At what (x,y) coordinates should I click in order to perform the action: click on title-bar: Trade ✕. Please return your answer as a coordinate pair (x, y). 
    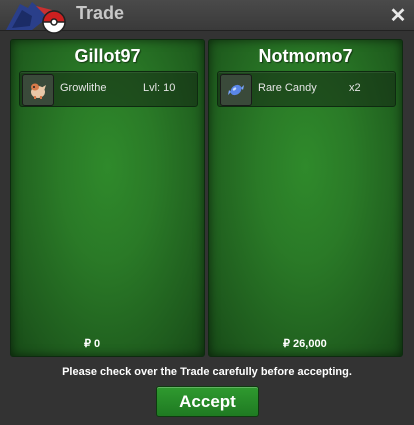
    Looking at the image, I should click on (207, 17).